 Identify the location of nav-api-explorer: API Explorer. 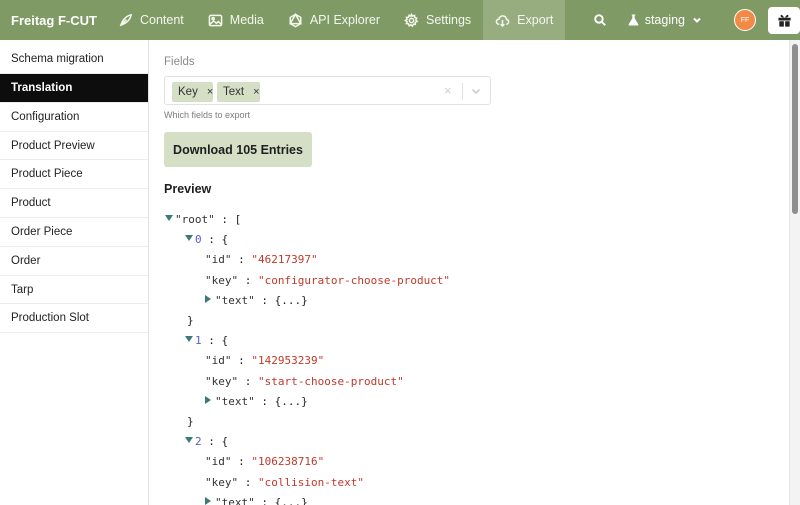
(334, 20).